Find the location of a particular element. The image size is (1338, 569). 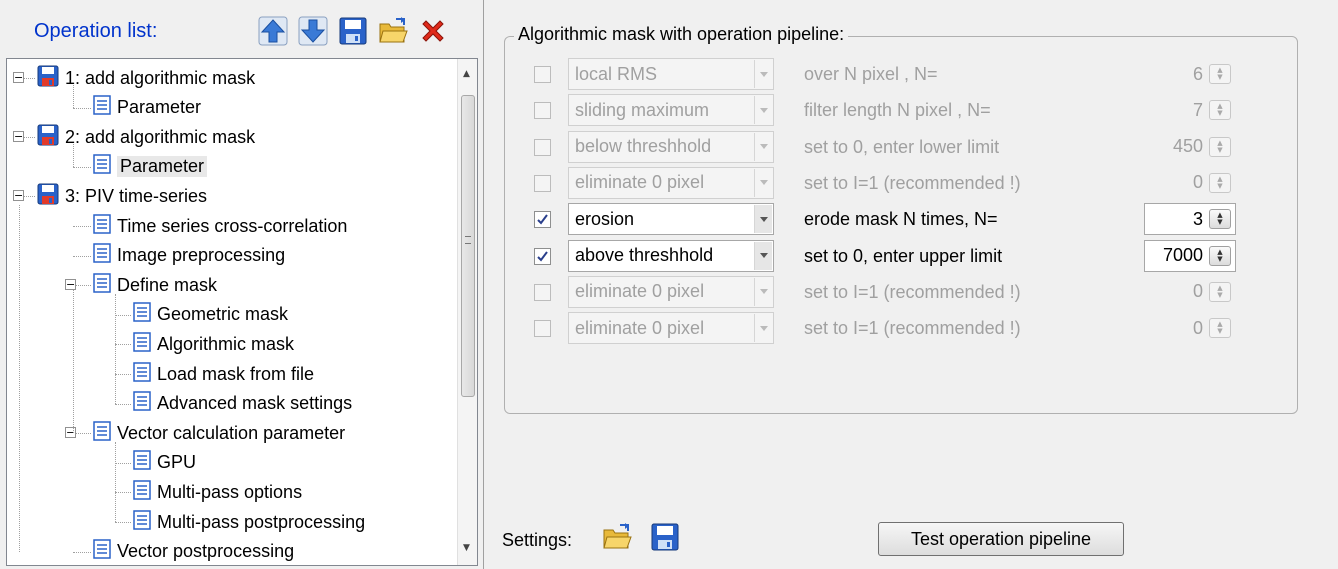

move-down-button is located at coordinates (313, 31).